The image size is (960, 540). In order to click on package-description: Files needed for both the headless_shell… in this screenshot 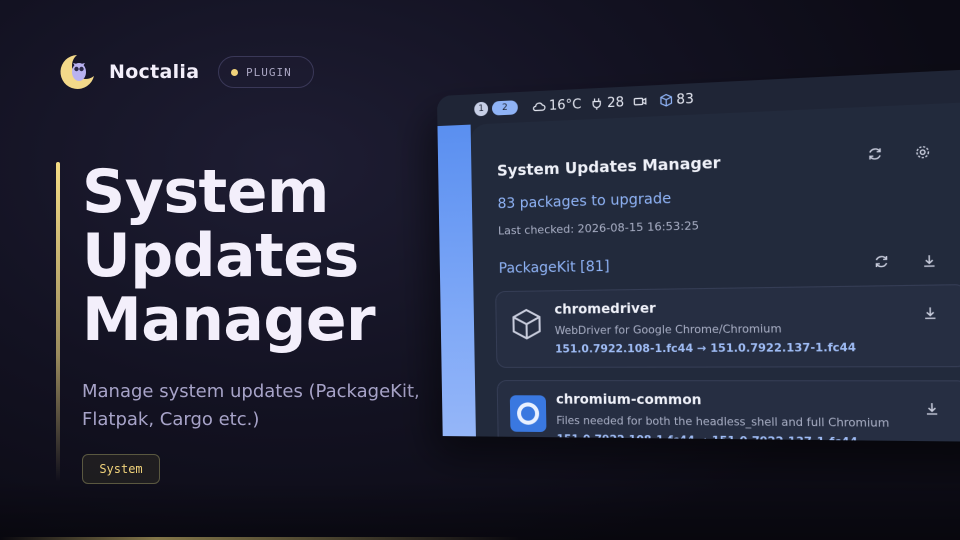, I will do `click(722, 422)`.